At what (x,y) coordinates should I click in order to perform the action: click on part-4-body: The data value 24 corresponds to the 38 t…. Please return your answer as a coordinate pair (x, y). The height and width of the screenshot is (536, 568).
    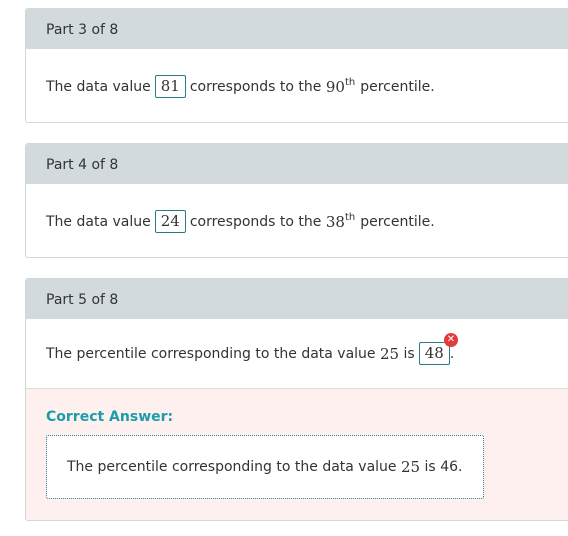
    Looking at the image, I should click on (297, 220).